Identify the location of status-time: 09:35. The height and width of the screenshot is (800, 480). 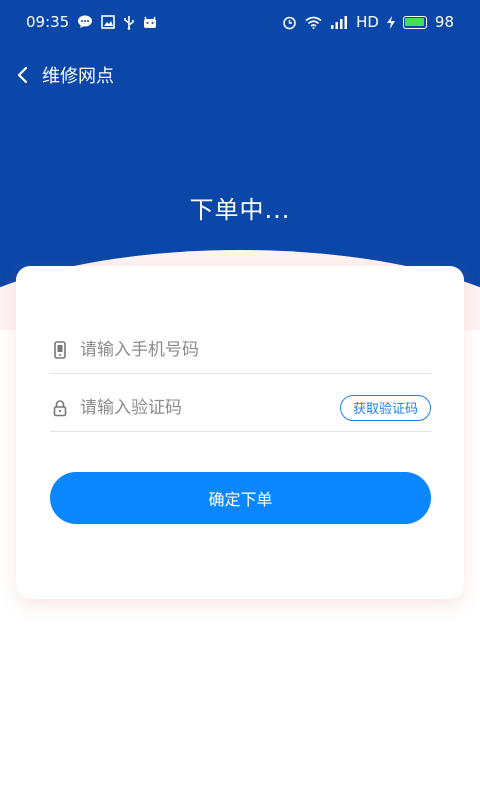
(48, 22).